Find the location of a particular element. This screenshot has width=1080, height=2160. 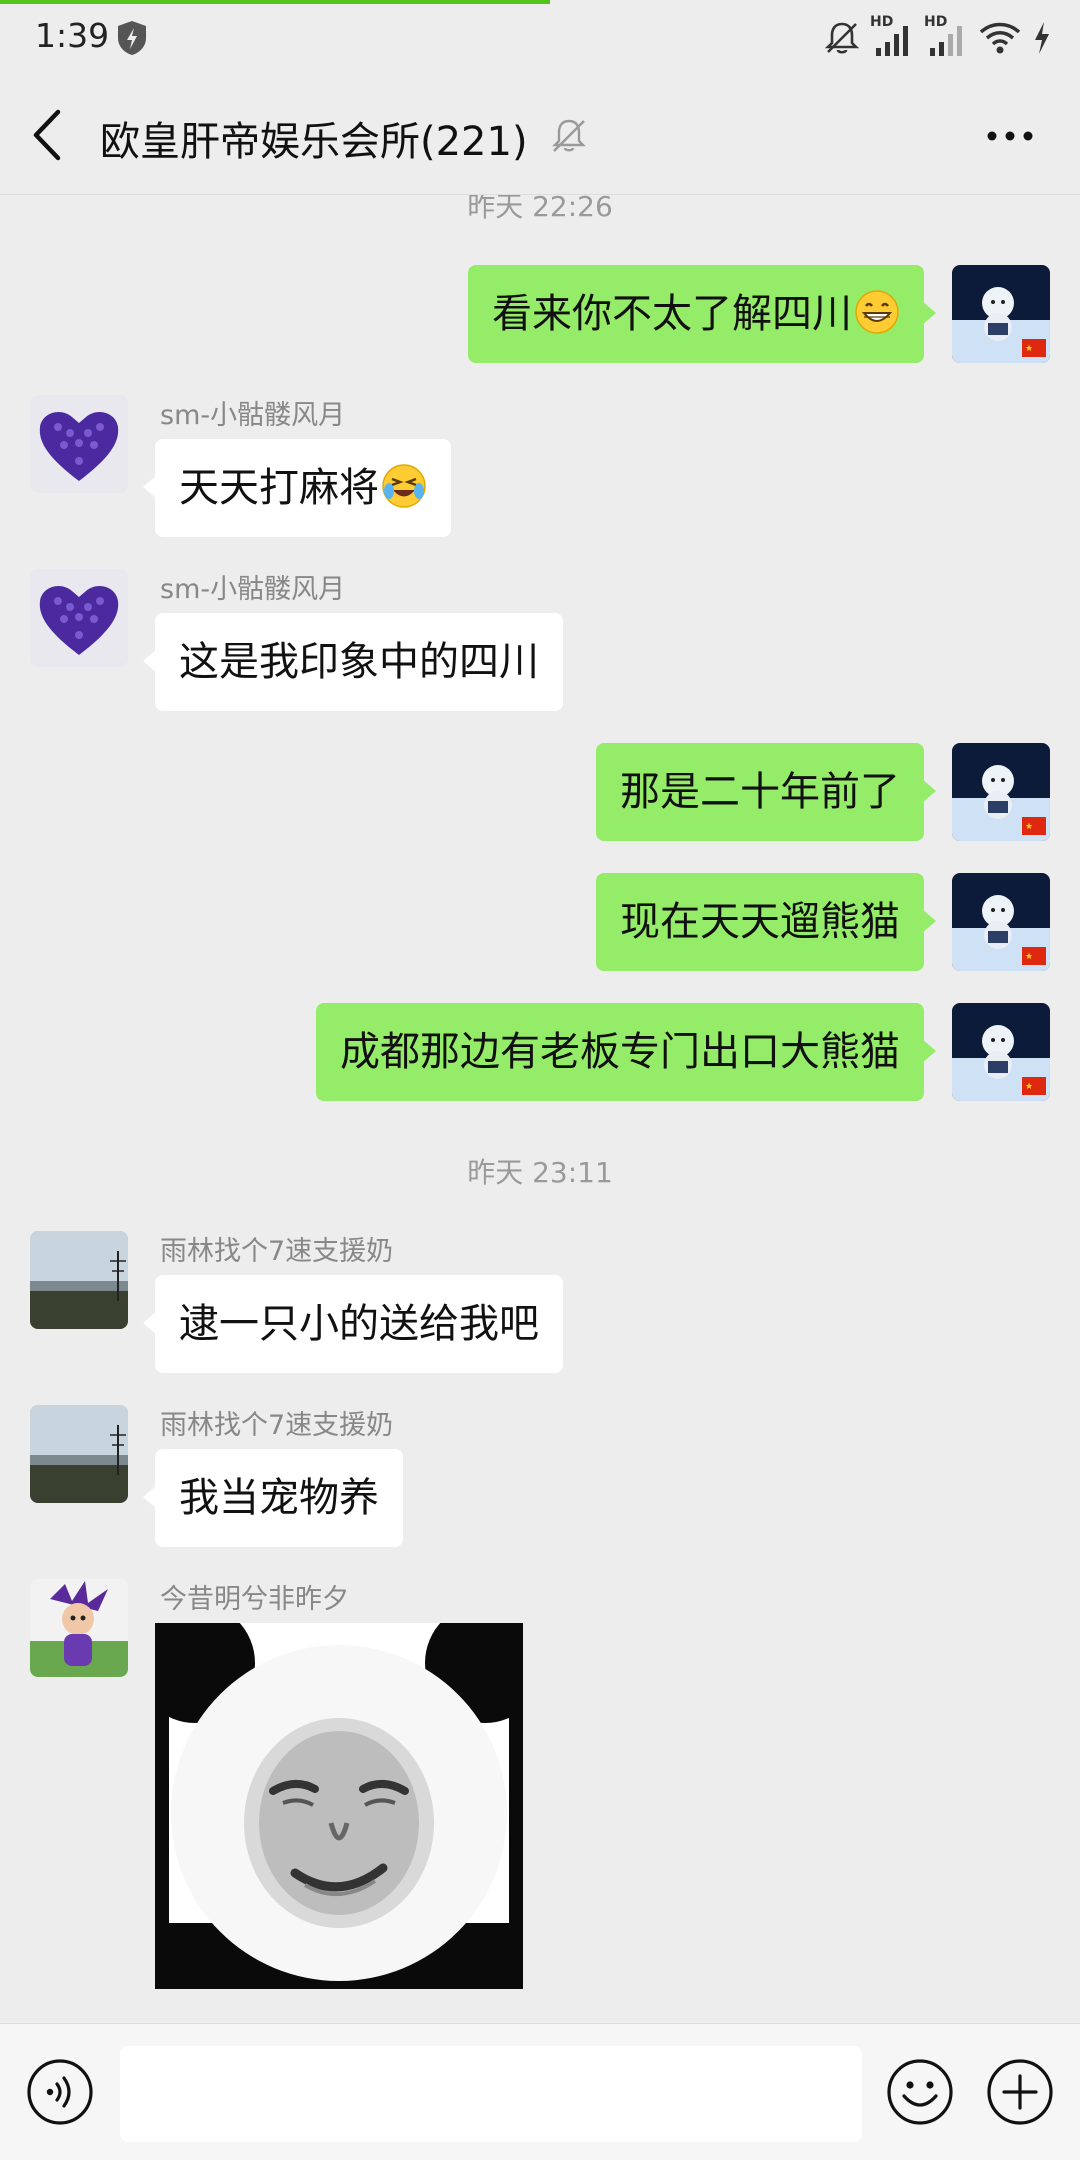

message-bubble: 成都那边有老板专门出口大熊猫 is located at coordinates (626, 1052).